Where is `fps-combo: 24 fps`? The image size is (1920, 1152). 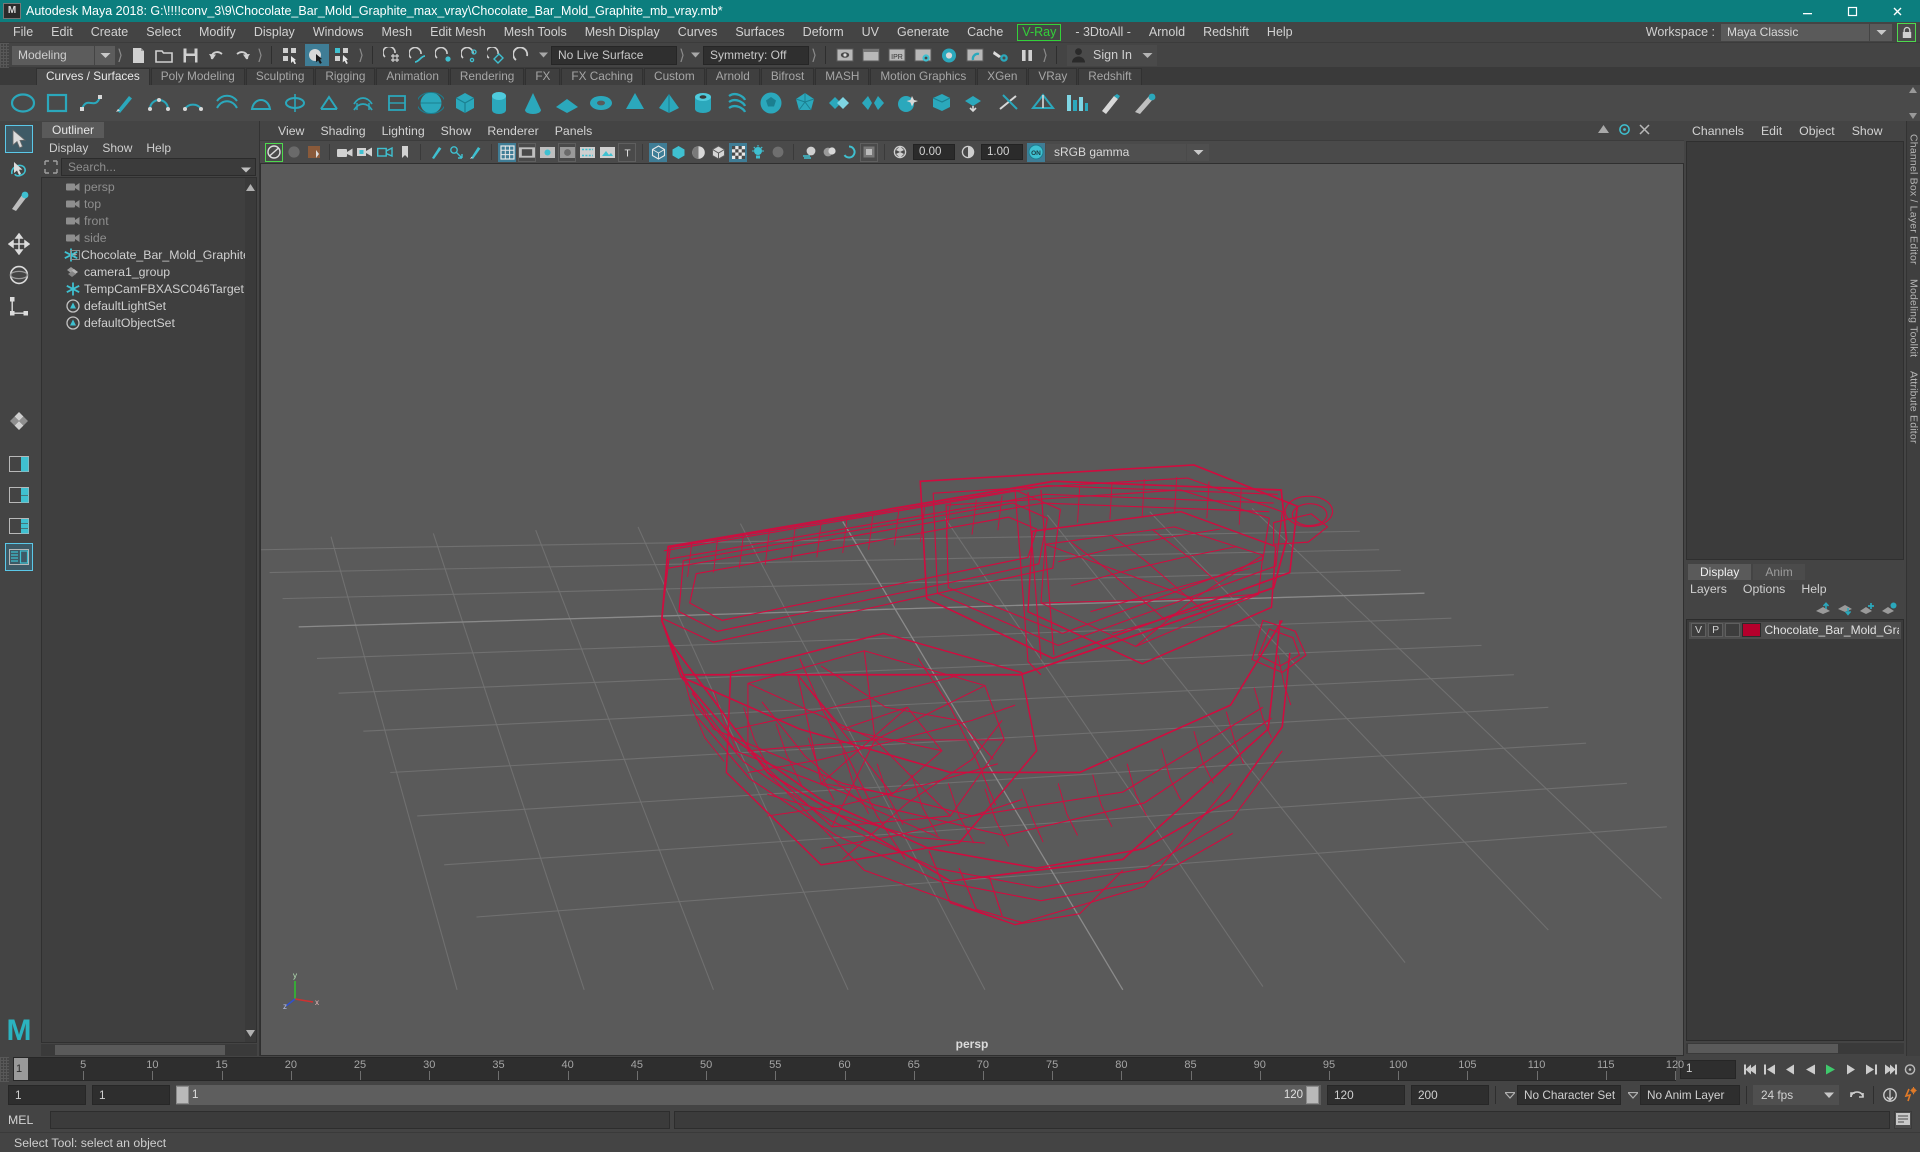
fps-combo: 24 fps is located at coordinates (1786, 1095).